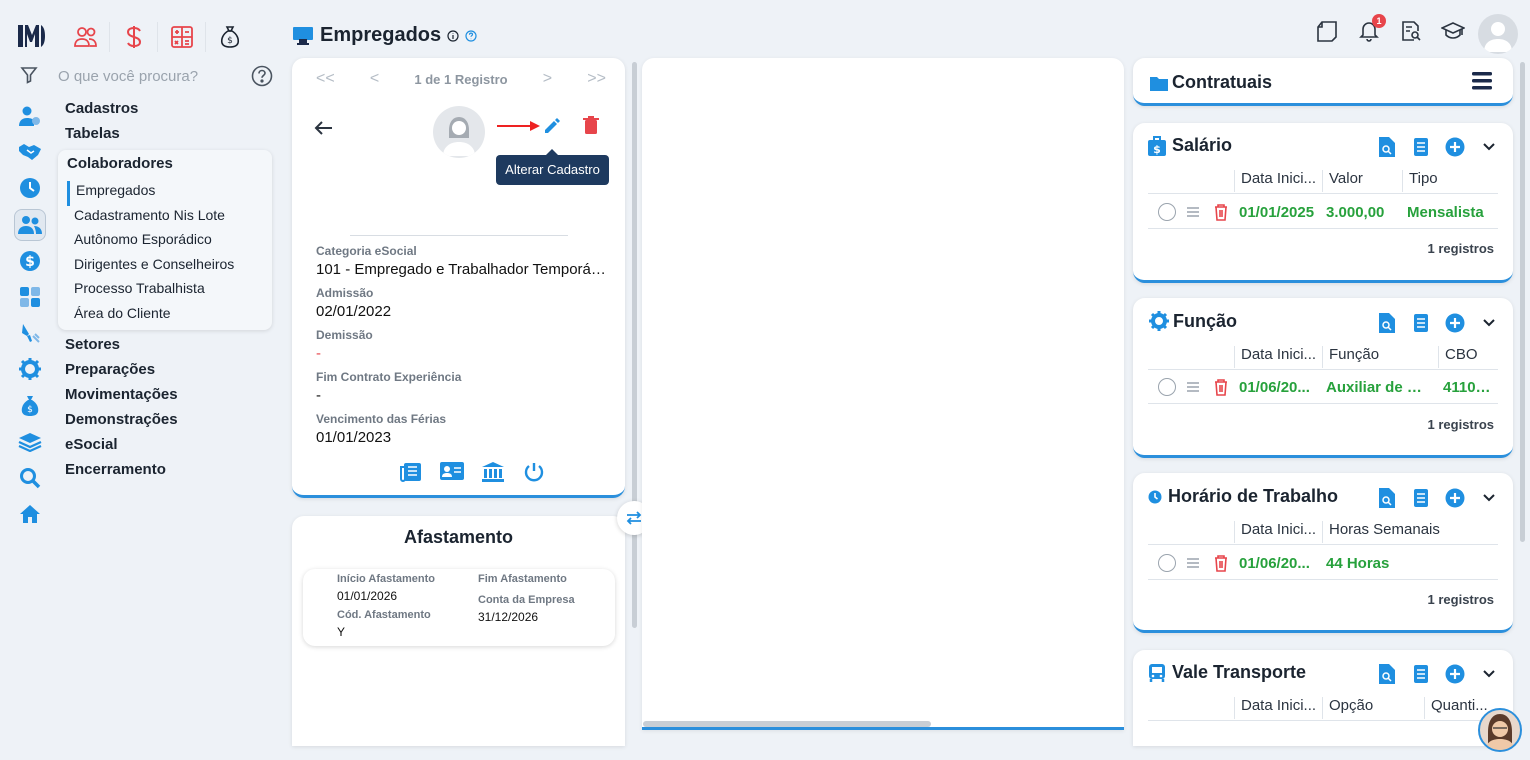 The width and height of the screenshot is (1530, 760). Describe the element at coordinates (169, 291) in the screenshot. I see `submenu-item-processo: Processo Trabalhista` at that location.